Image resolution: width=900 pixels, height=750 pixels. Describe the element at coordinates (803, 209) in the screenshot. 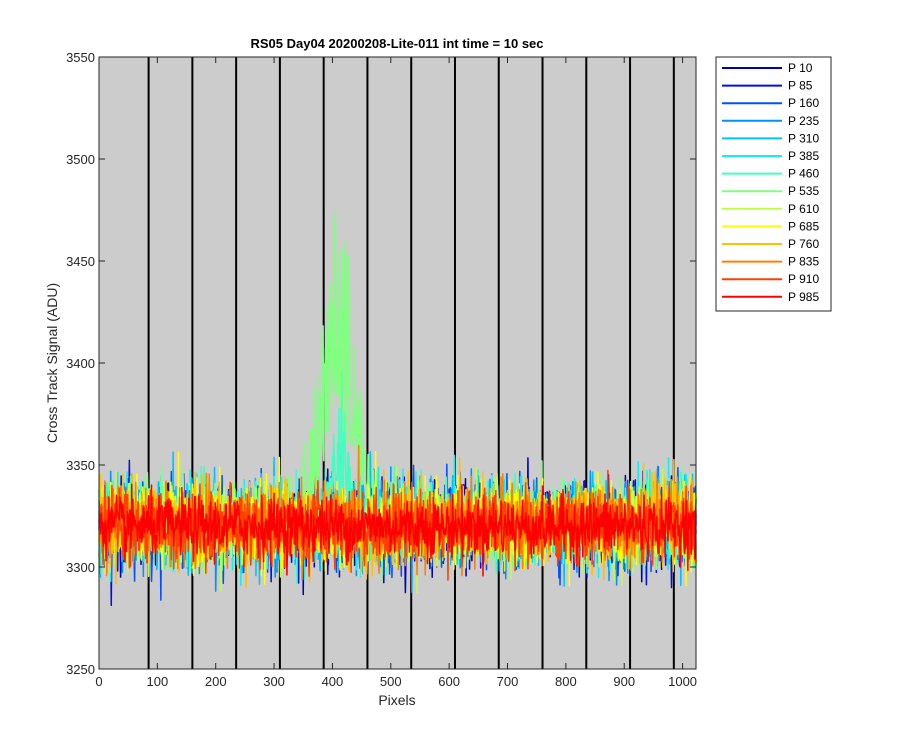

I see `legend-label-8: P 610` at that location.